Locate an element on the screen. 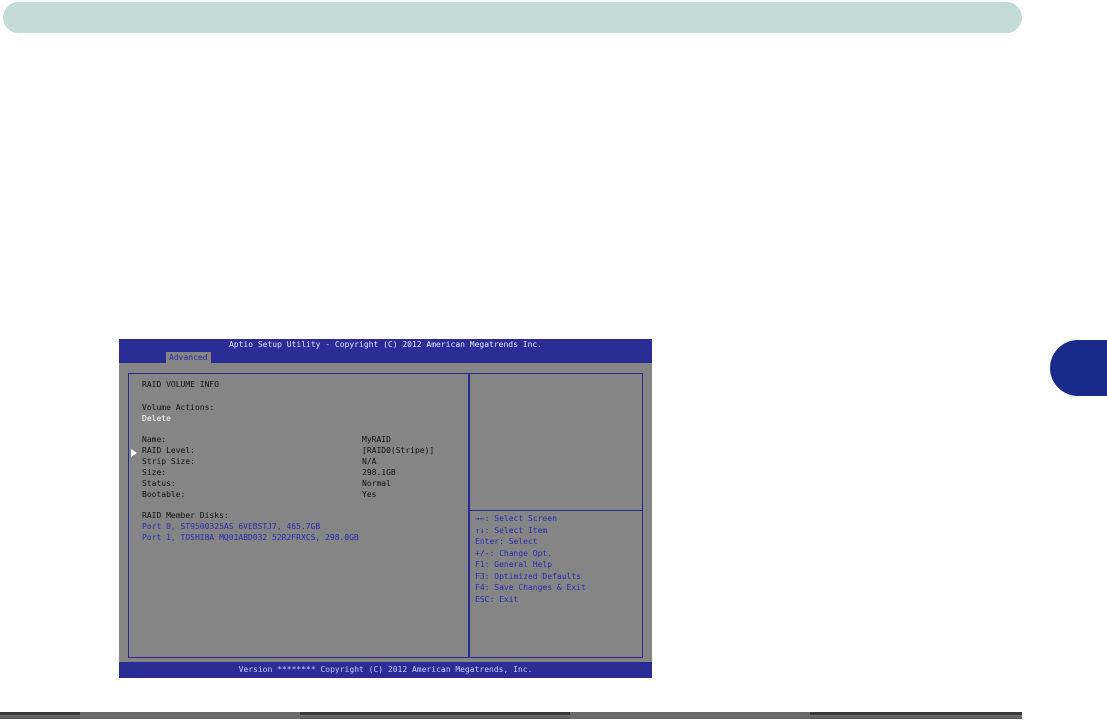  field-value-name: MyRAID is located at coordinates (376, 439).